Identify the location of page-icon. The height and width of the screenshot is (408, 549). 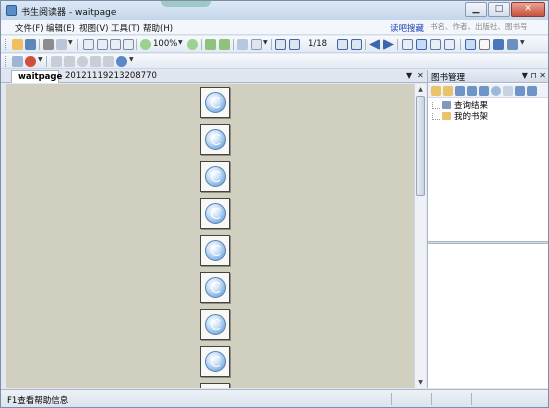
(88, 44).